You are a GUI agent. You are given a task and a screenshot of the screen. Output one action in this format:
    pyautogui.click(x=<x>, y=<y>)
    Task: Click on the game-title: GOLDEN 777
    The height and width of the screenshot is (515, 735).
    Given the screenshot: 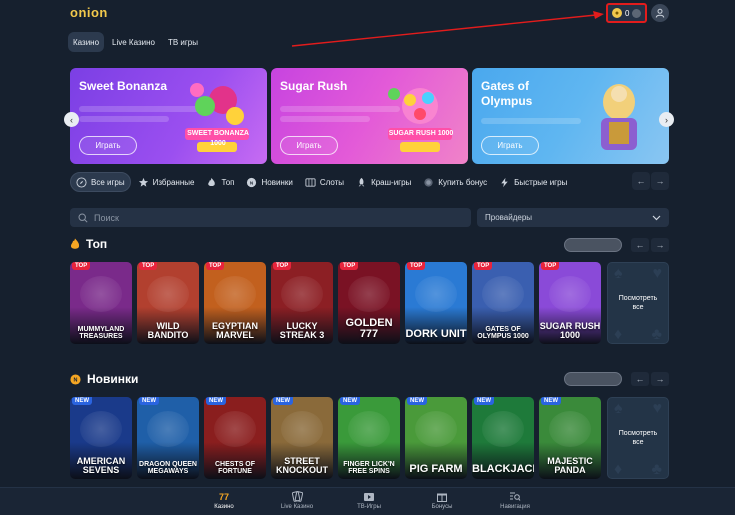 What is the action you would take?
    pyautogui.click(x=369, y=328)
    